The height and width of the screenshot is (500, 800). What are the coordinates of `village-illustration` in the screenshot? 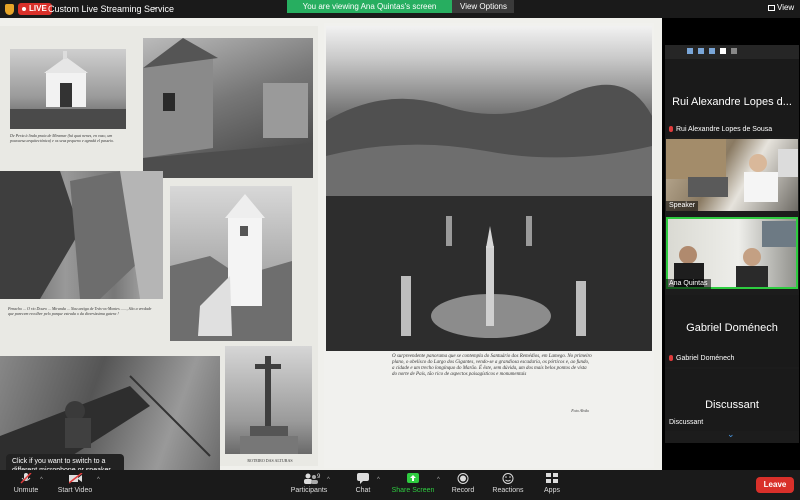 It's located at (228, 108).